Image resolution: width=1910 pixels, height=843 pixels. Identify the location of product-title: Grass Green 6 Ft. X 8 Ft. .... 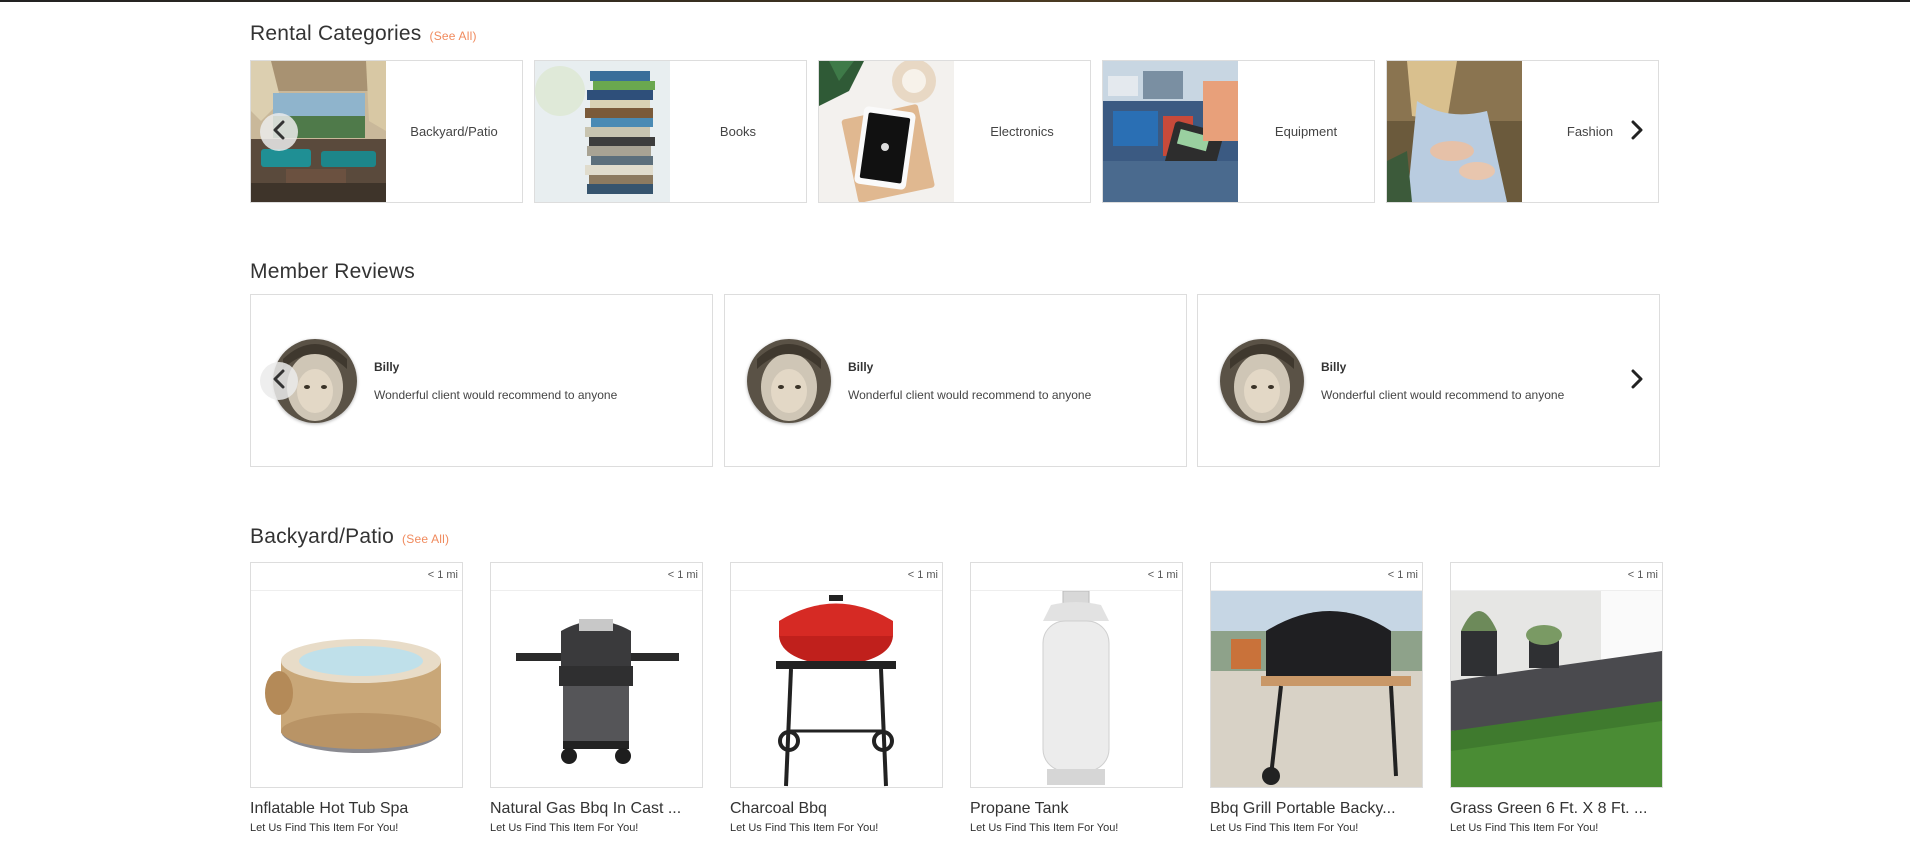
(1556, 809).